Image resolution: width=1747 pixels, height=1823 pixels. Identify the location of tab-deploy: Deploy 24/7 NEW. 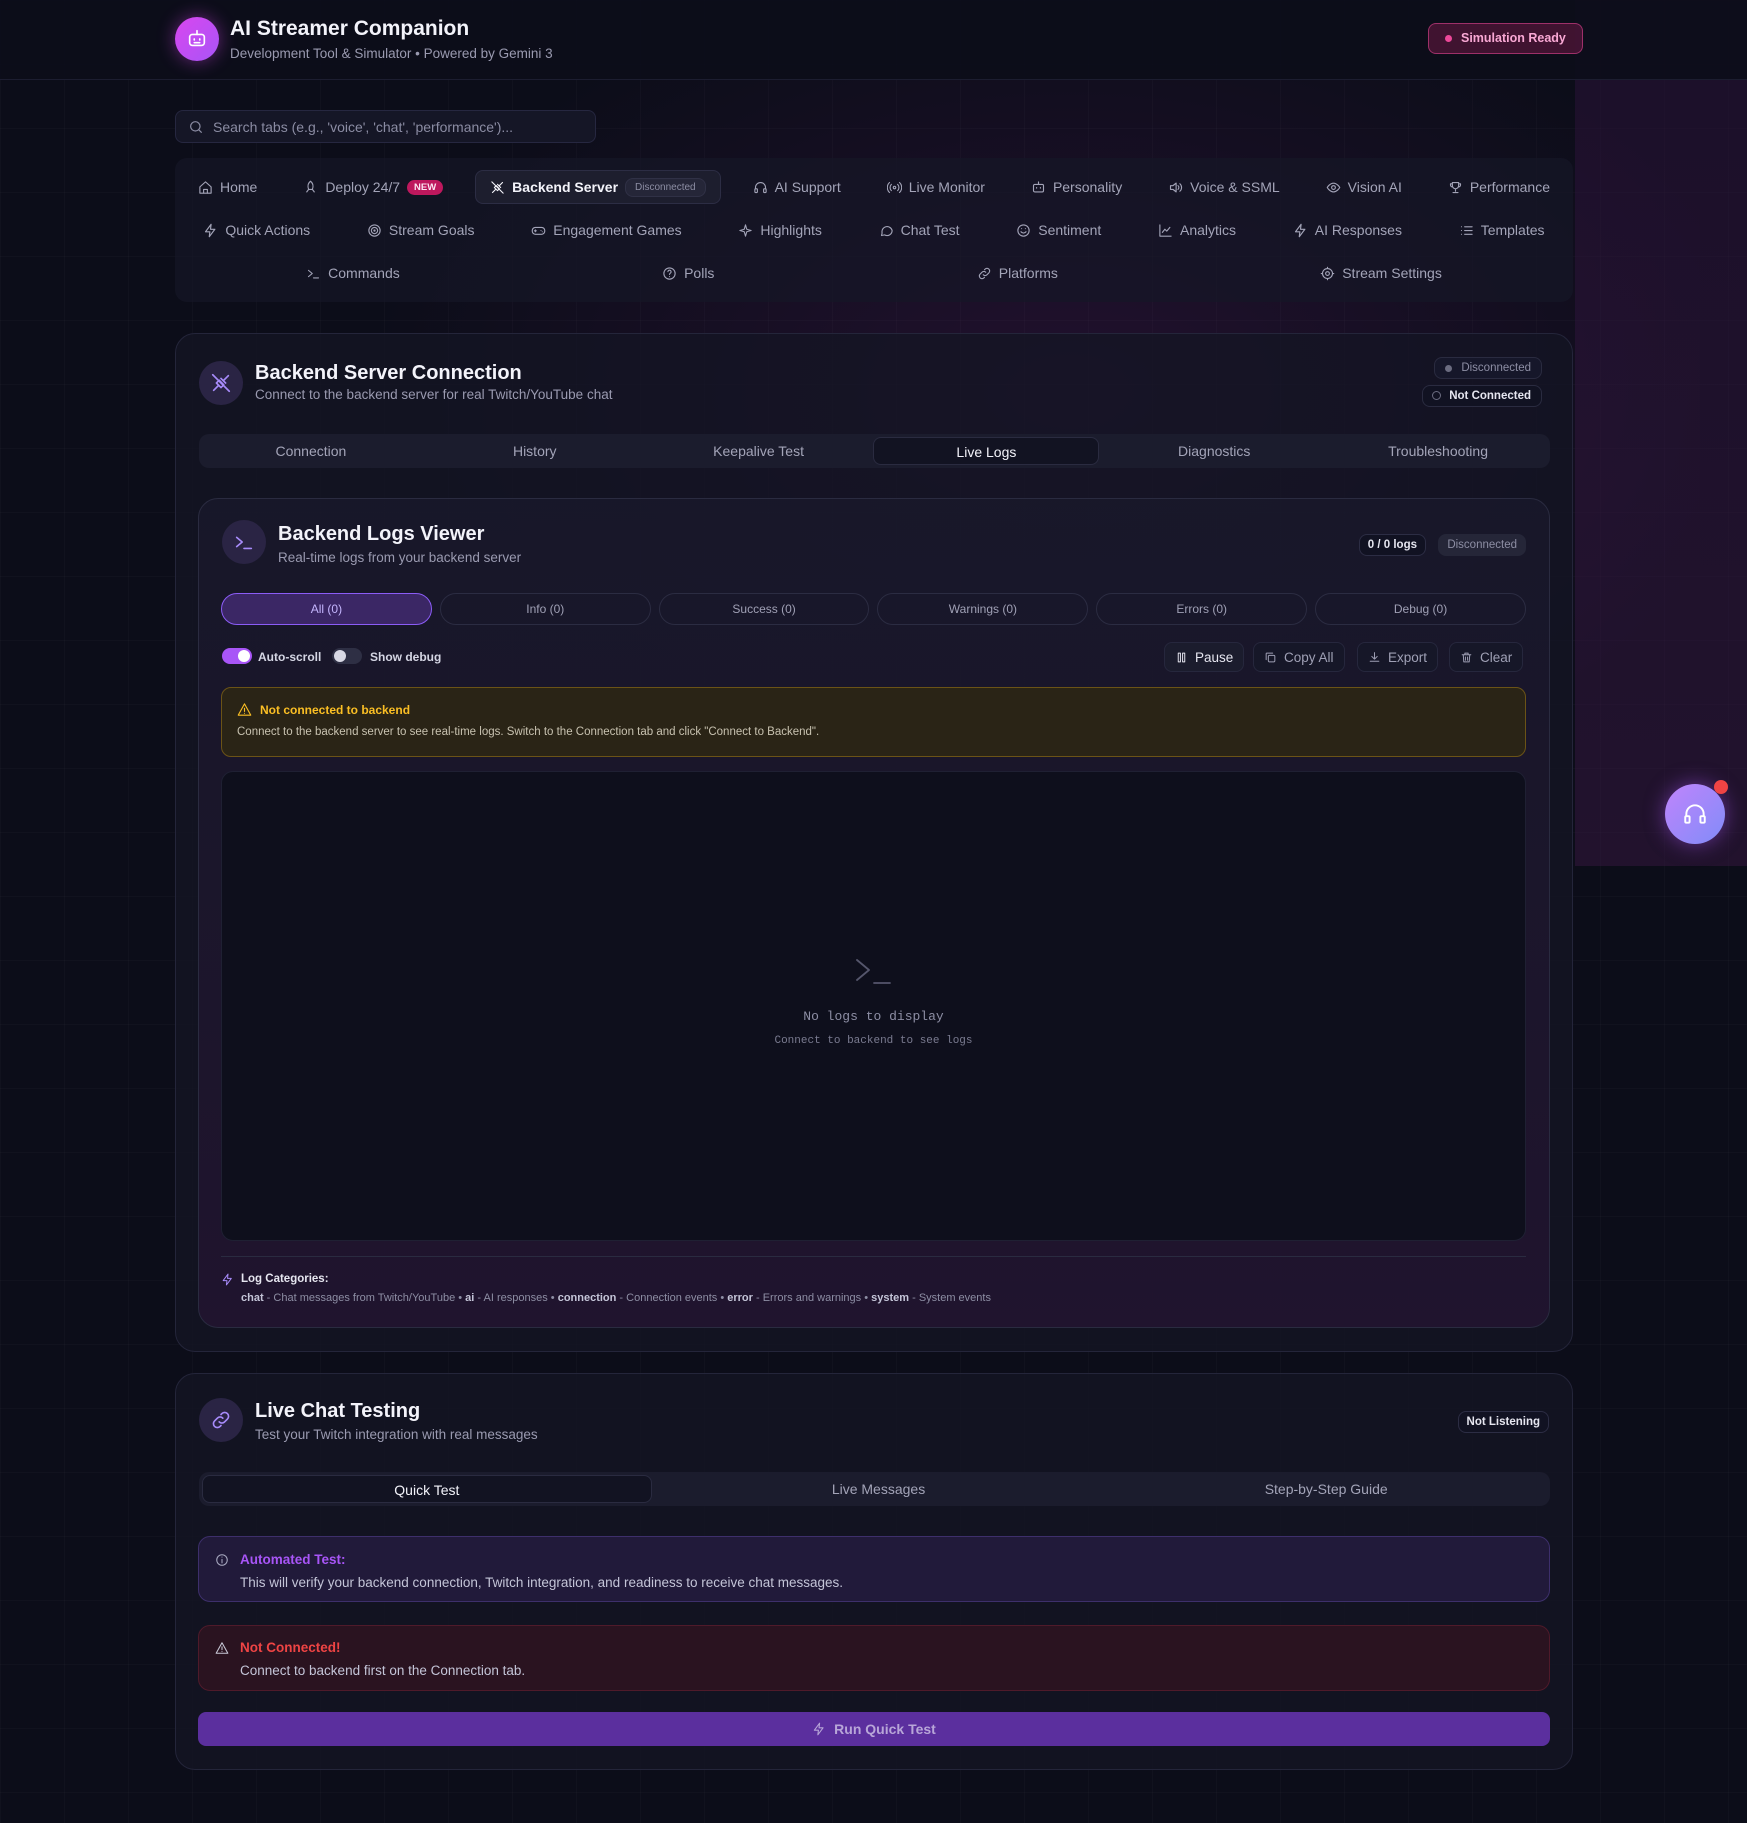
(373, 187).